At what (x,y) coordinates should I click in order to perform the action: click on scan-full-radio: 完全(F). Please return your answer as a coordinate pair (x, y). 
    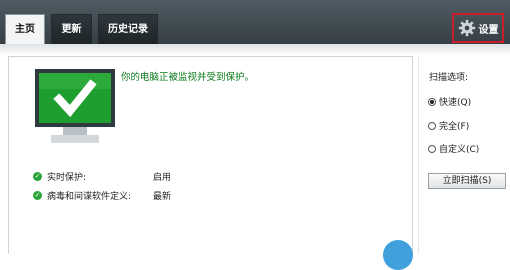
    Looking at the image, I should click on (448, 125).